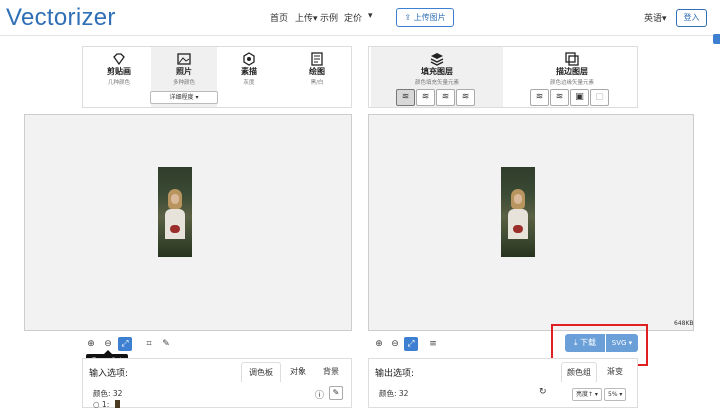  I want to click on input-options-panel: 输入选项: 调色板 对象 背景 颜色: 32 ○ 1: ⓘ ✎, so click(217, 383).